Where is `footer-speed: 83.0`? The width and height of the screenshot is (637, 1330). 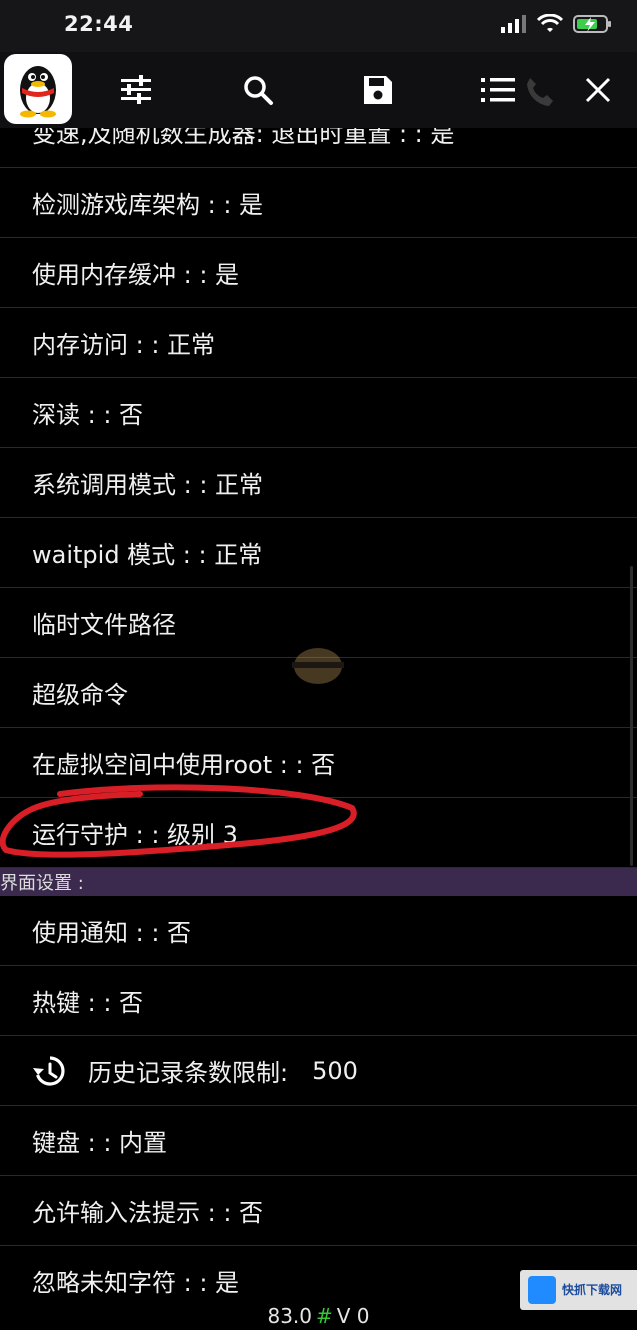 footer-speed: 83.0 is located at coordinates (289, 1316).